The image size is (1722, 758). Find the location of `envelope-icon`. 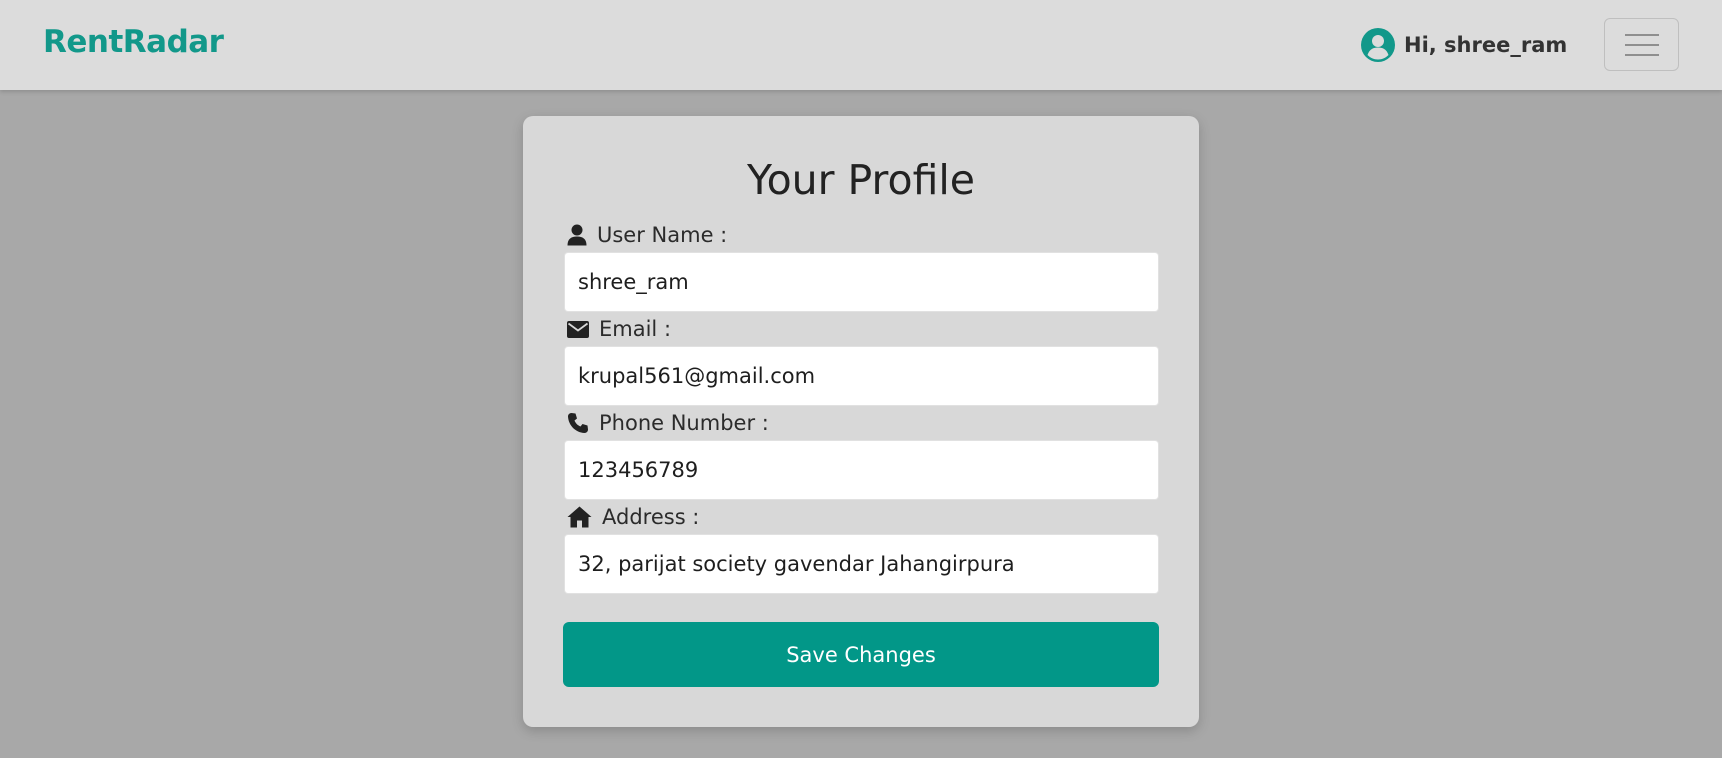

envelope-icon is located at coordinates (578, 329).